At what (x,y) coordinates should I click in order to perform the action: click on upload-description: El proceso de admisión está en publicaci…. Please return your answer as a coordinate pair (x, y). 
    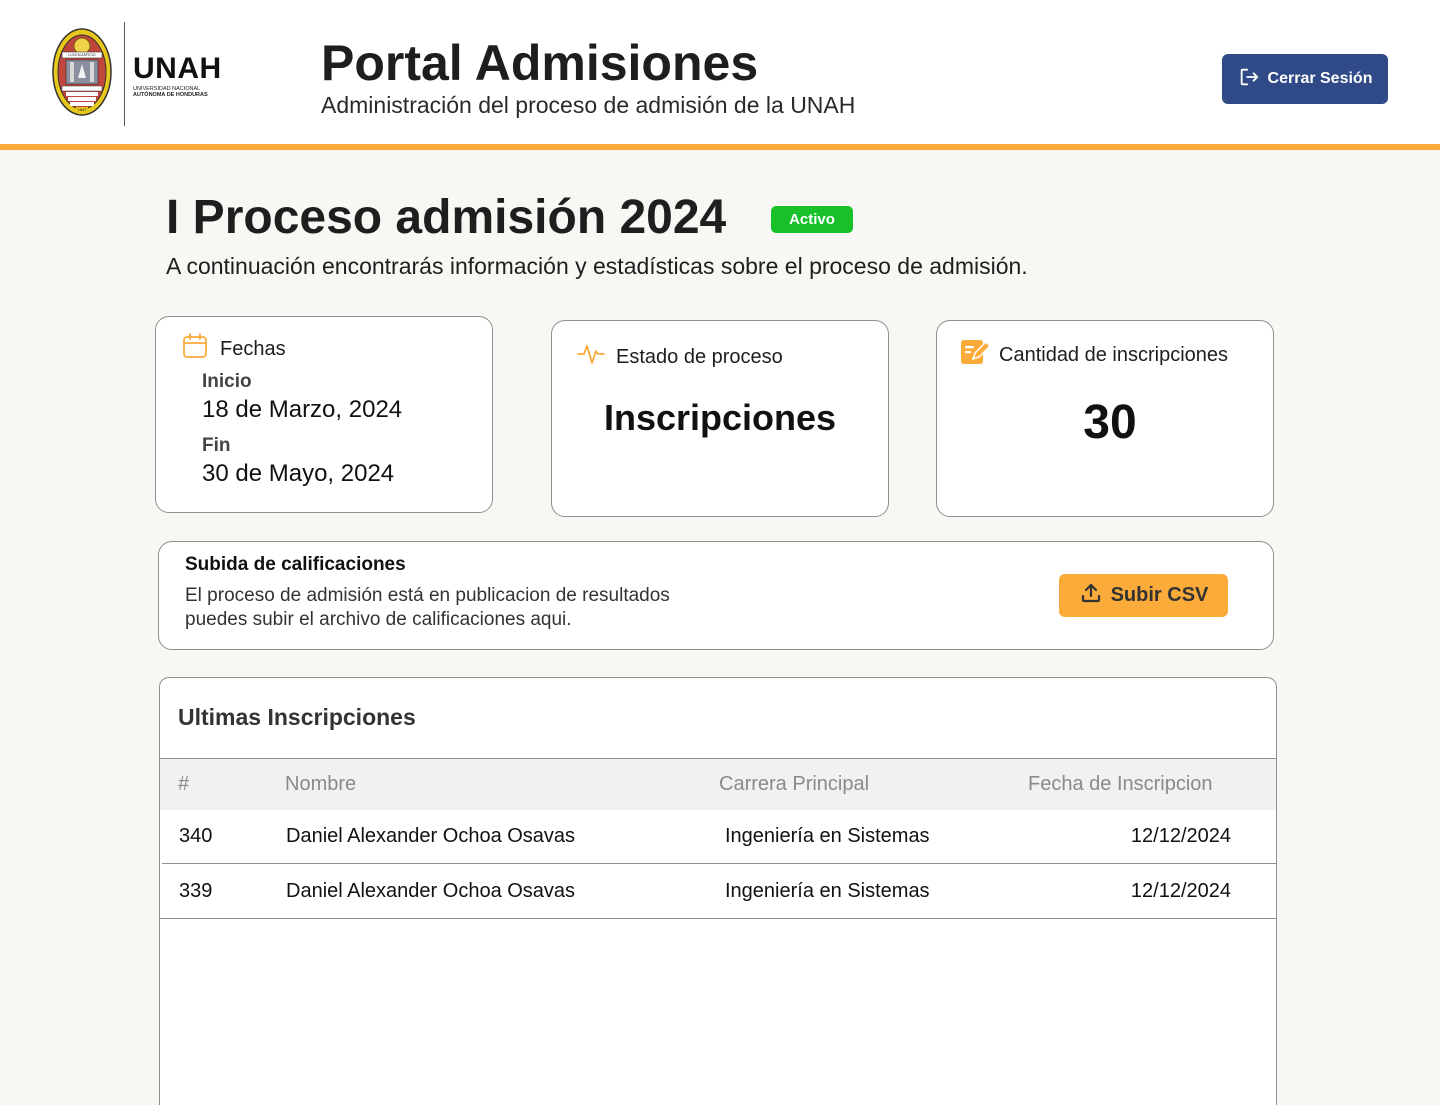
    Looking at the image, I should click on (427, 608).